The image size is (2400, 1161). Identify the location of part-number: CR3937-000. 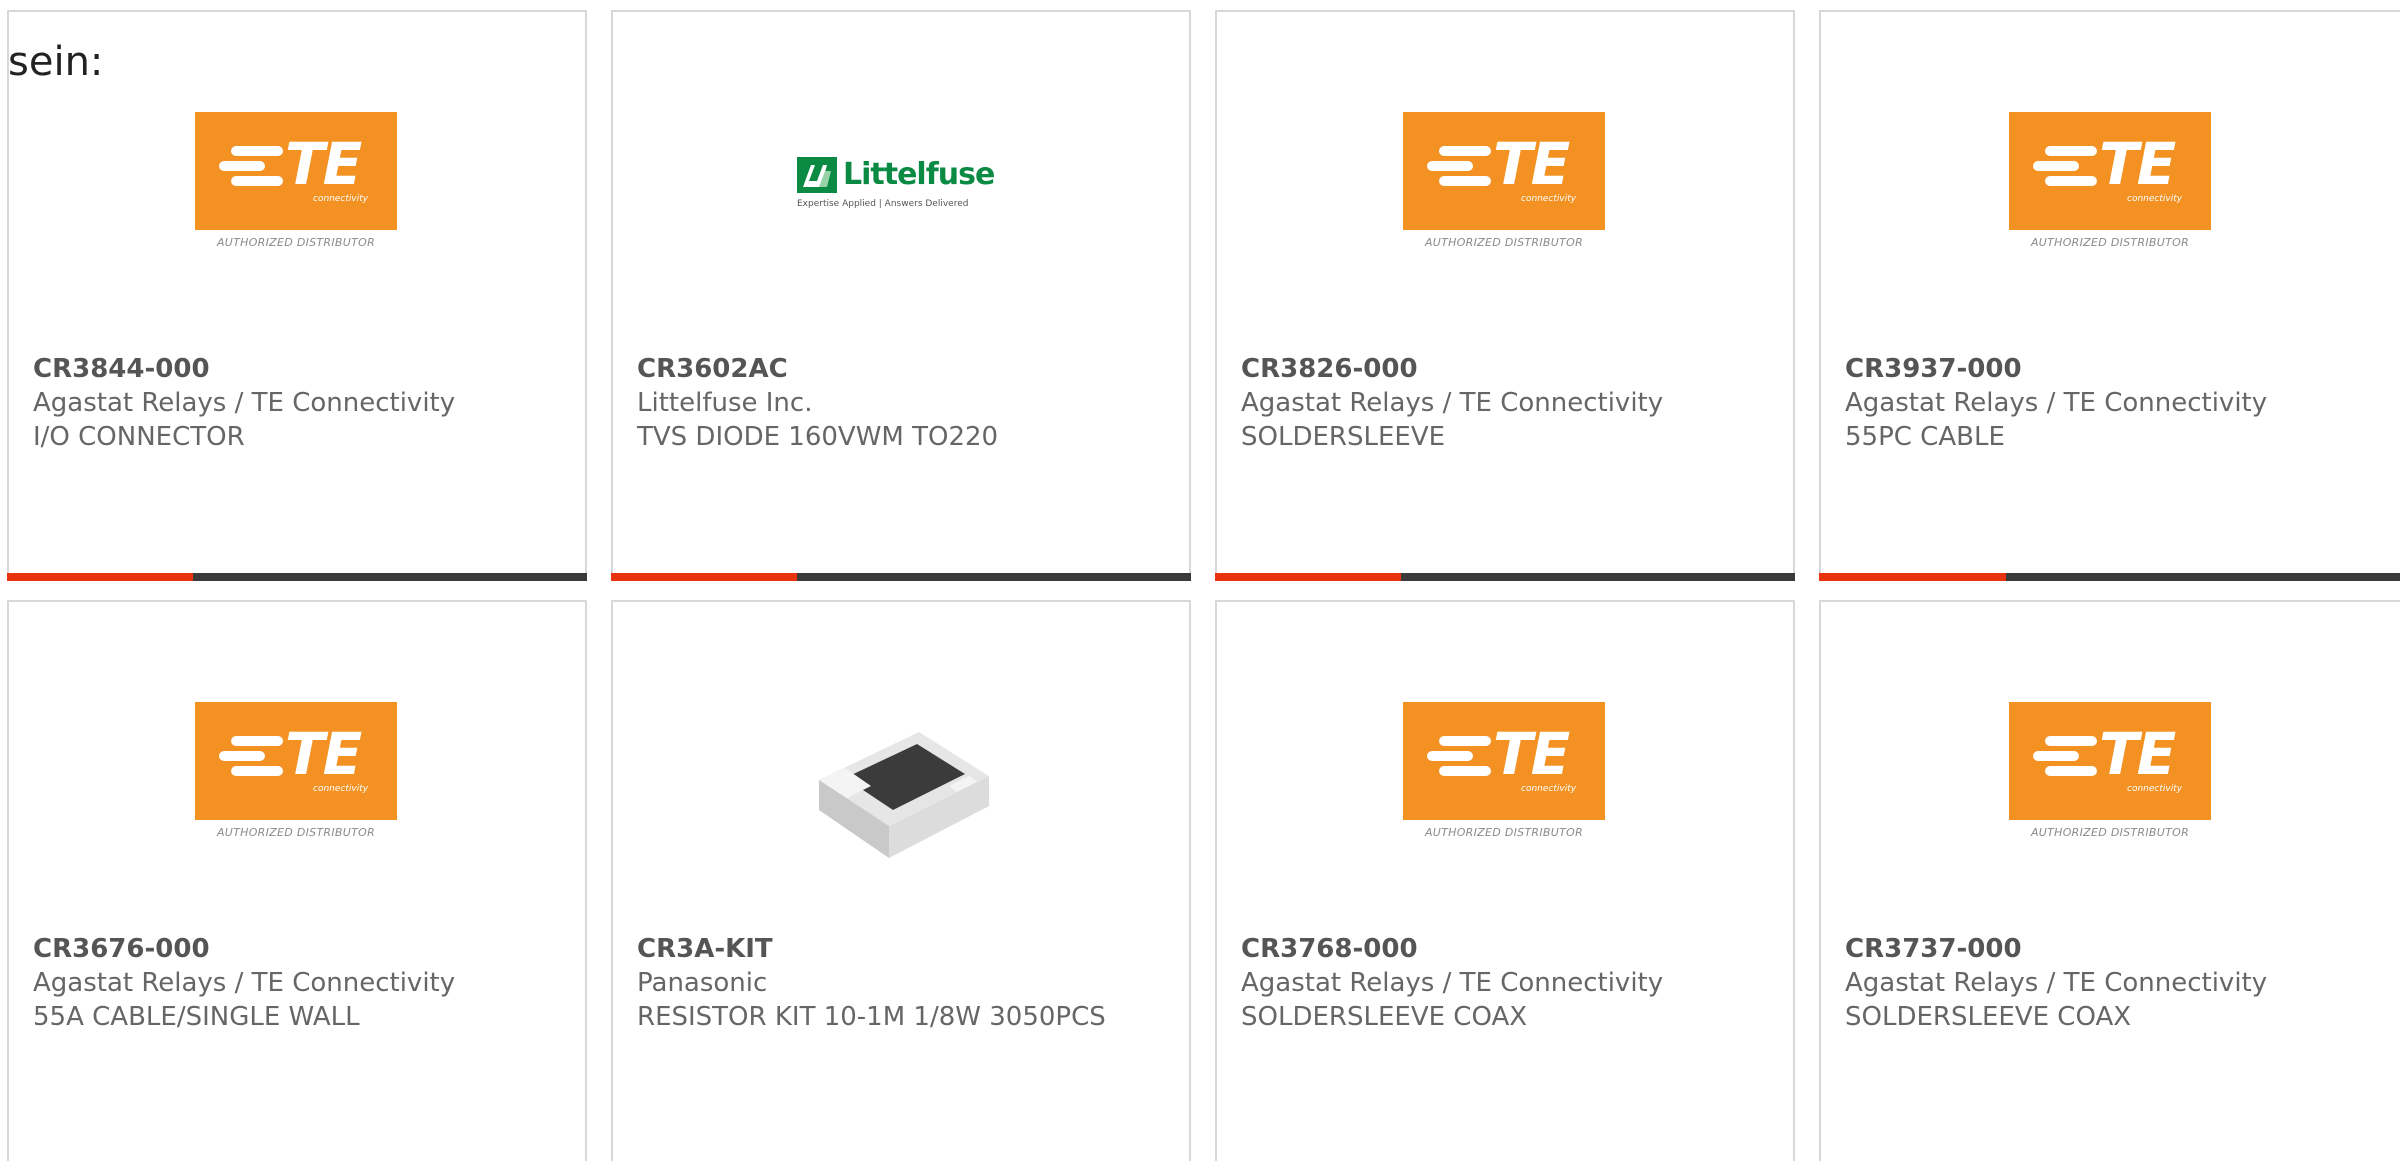
(2113, 369).